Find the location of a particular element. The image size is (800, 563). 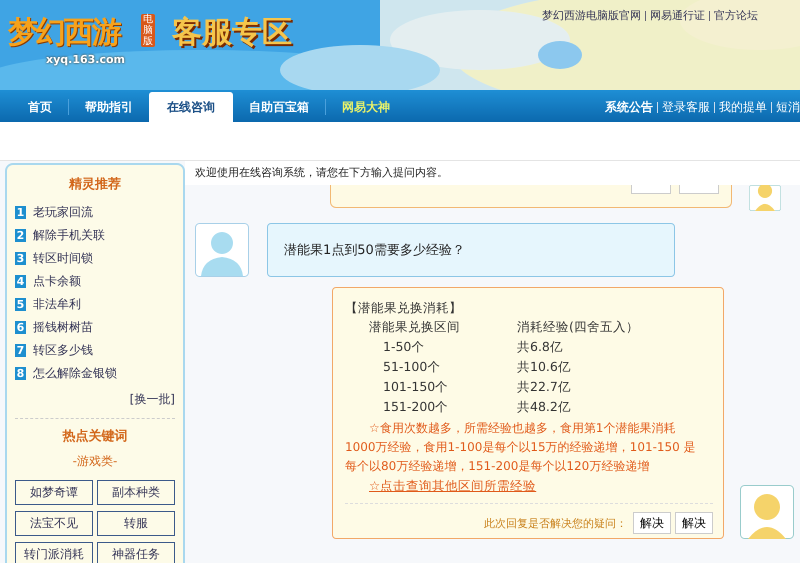

nav-tab: 帮助指引 is located at coordinates (109, 107).